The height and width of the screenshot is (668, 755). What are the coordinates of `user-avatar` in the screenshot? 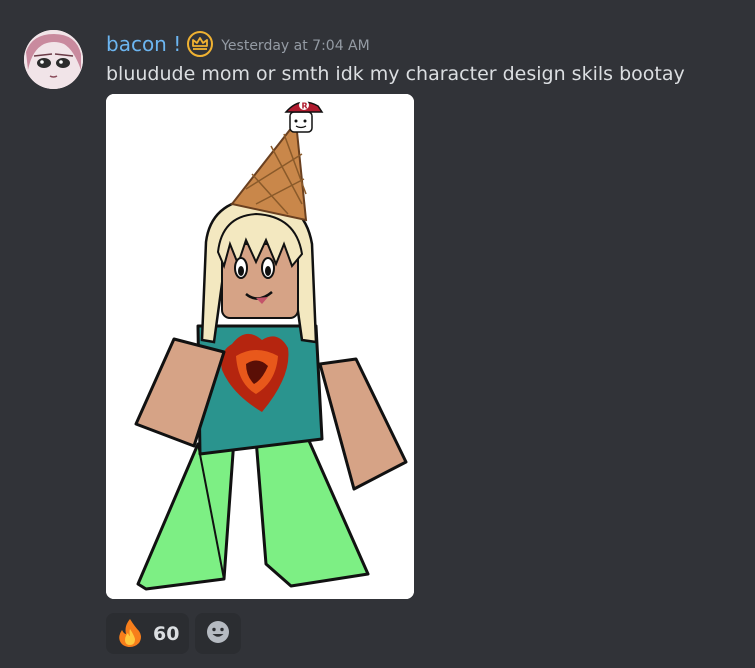 It's located at (53, 59).